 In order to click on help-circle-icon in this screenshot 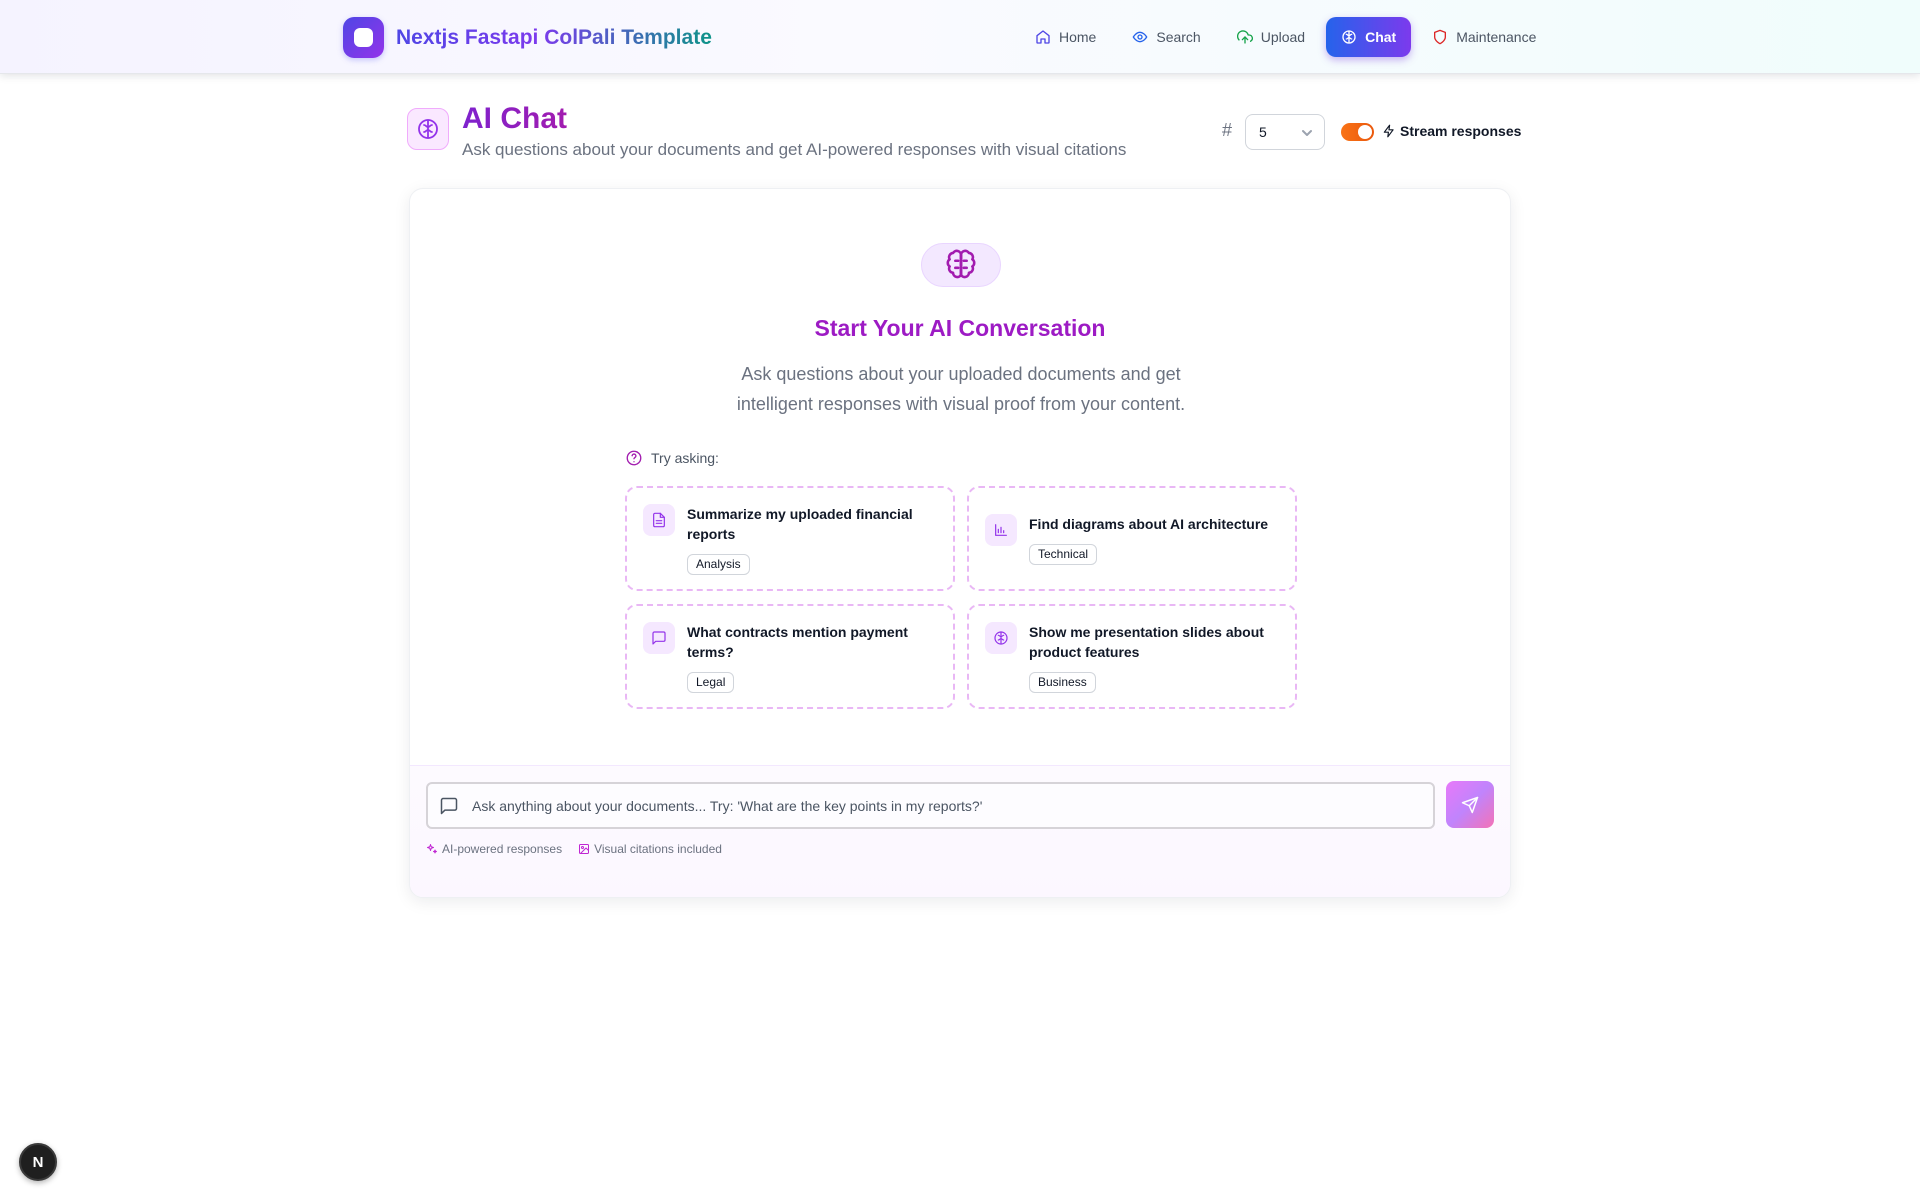, I will do `click(634, 458)`.